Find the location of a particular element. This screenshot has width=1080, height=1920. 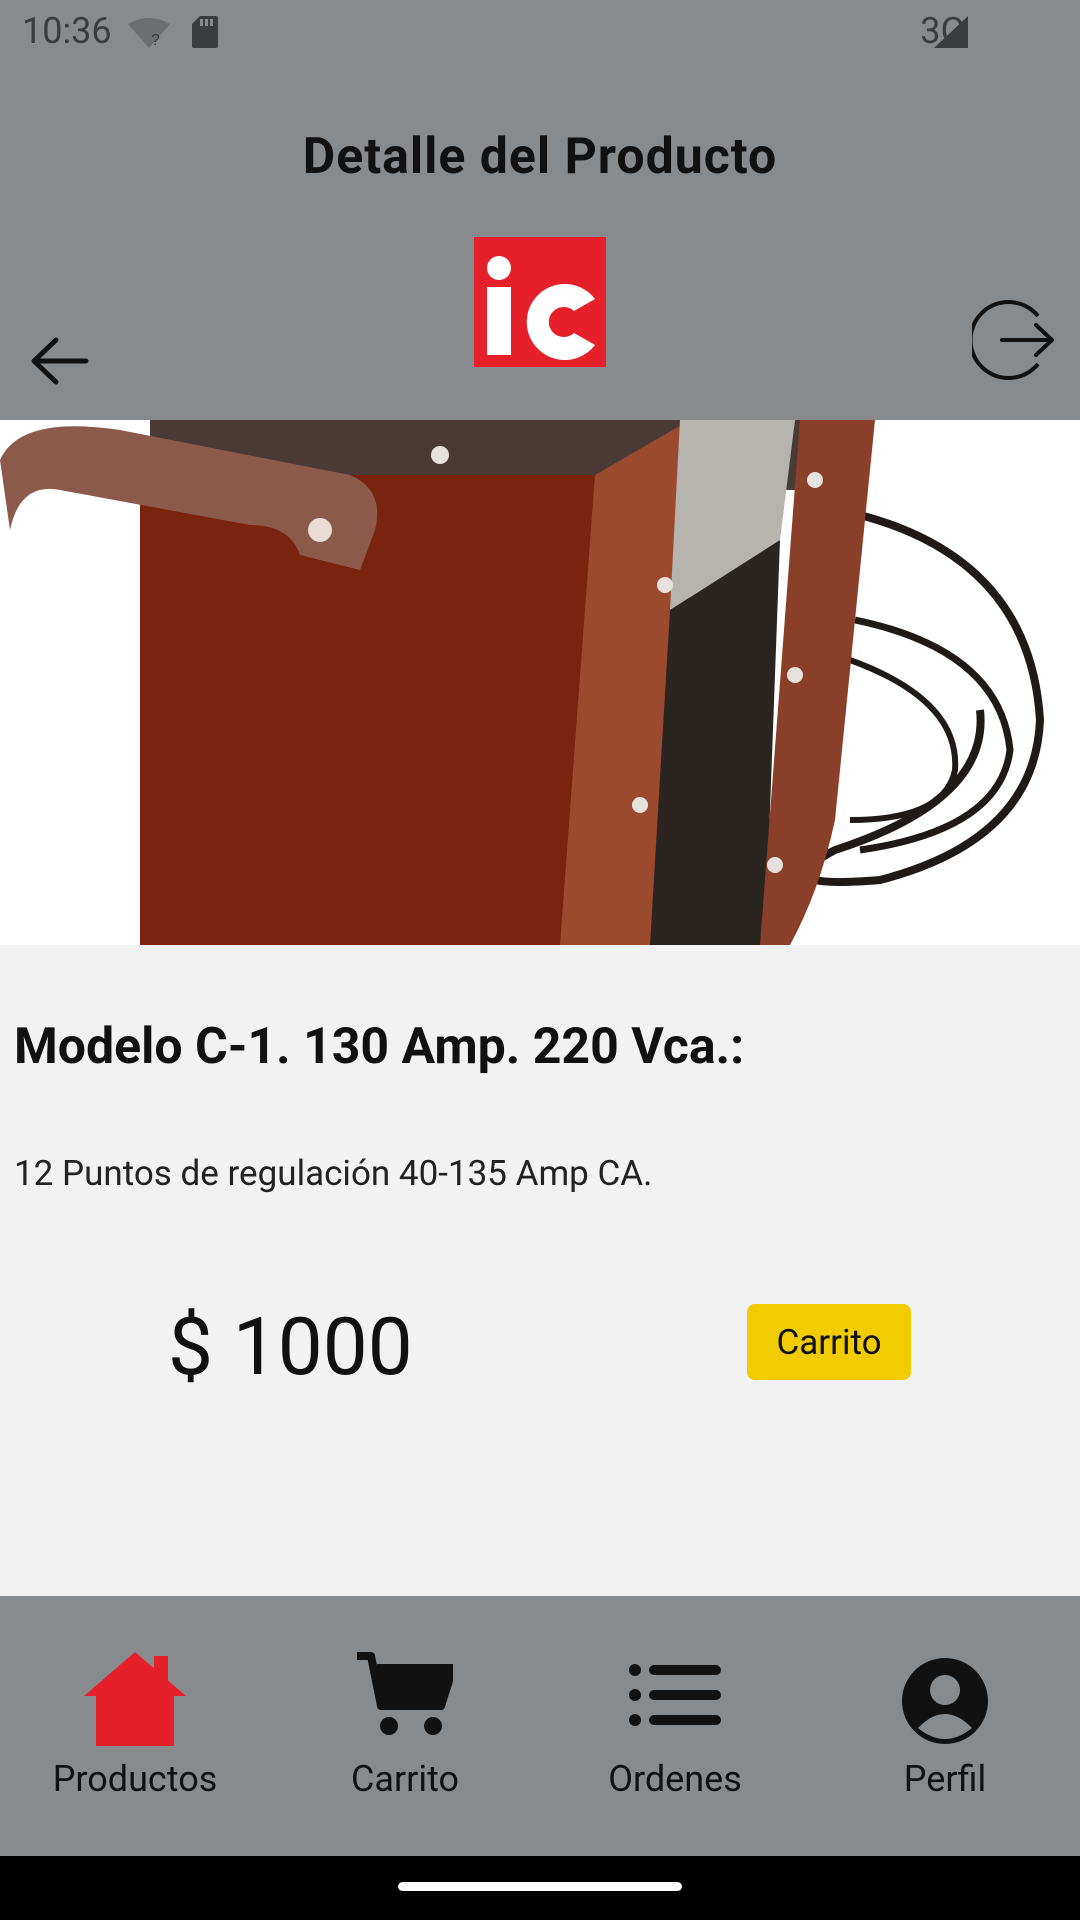

bottom-navigation: Productos Carrito Ordenes Perfil is located at coordinates (540, 1726).